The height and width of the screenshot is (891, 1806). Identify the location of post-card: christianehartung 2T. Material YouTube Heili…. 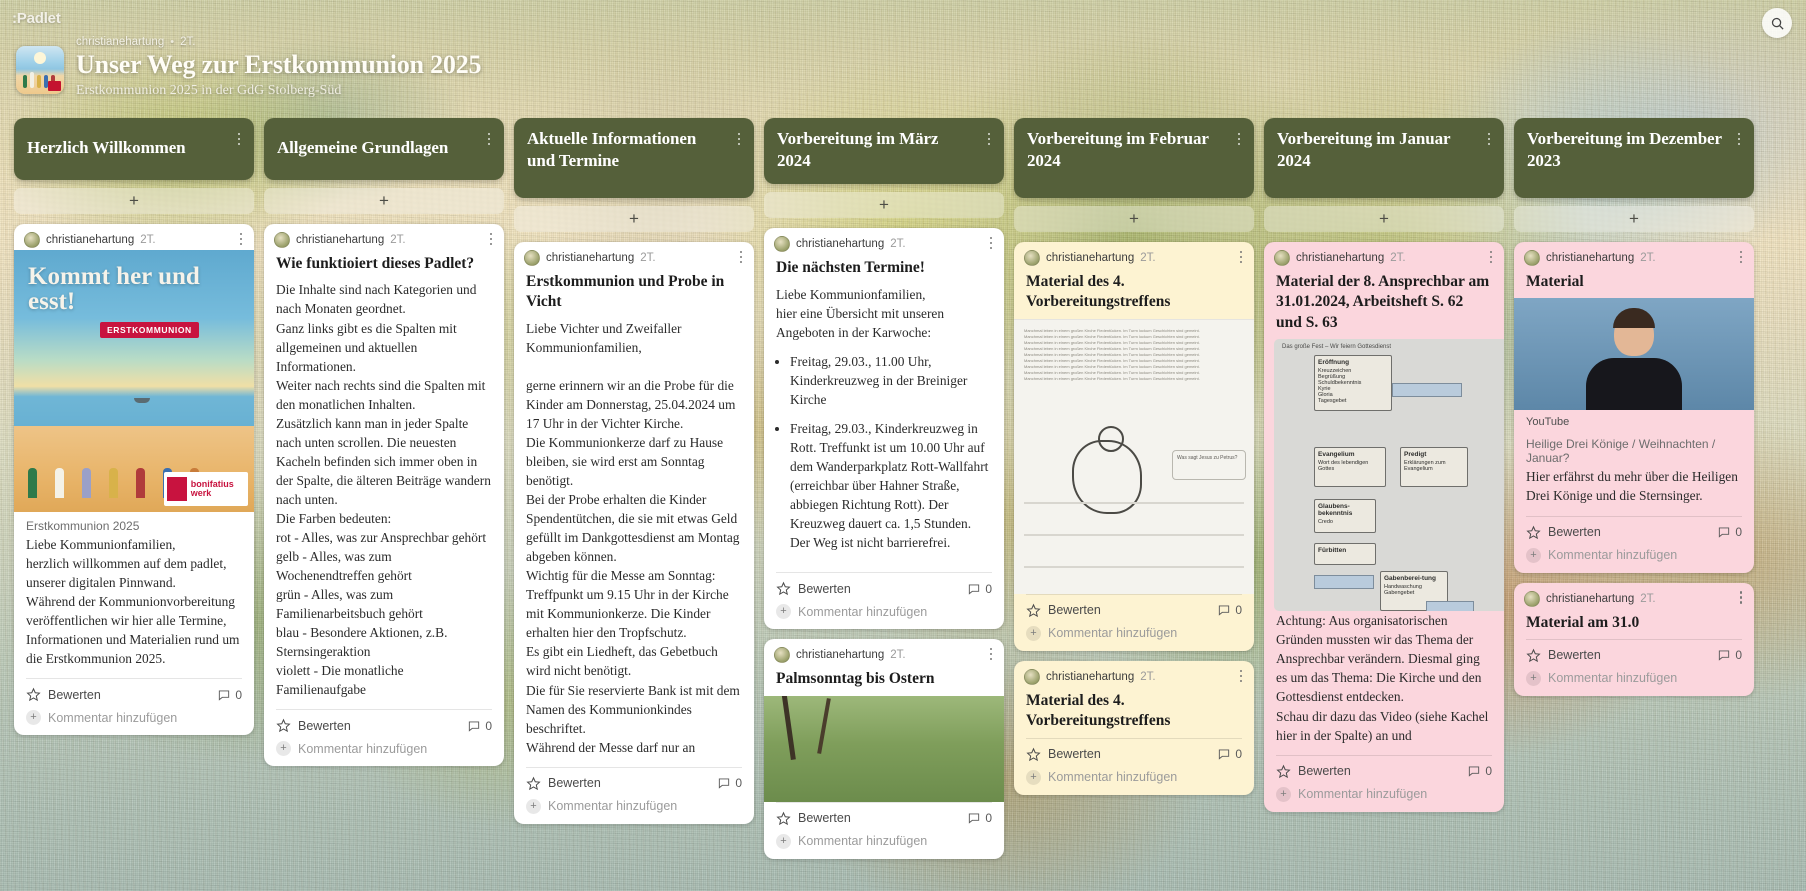
(1634, 407).